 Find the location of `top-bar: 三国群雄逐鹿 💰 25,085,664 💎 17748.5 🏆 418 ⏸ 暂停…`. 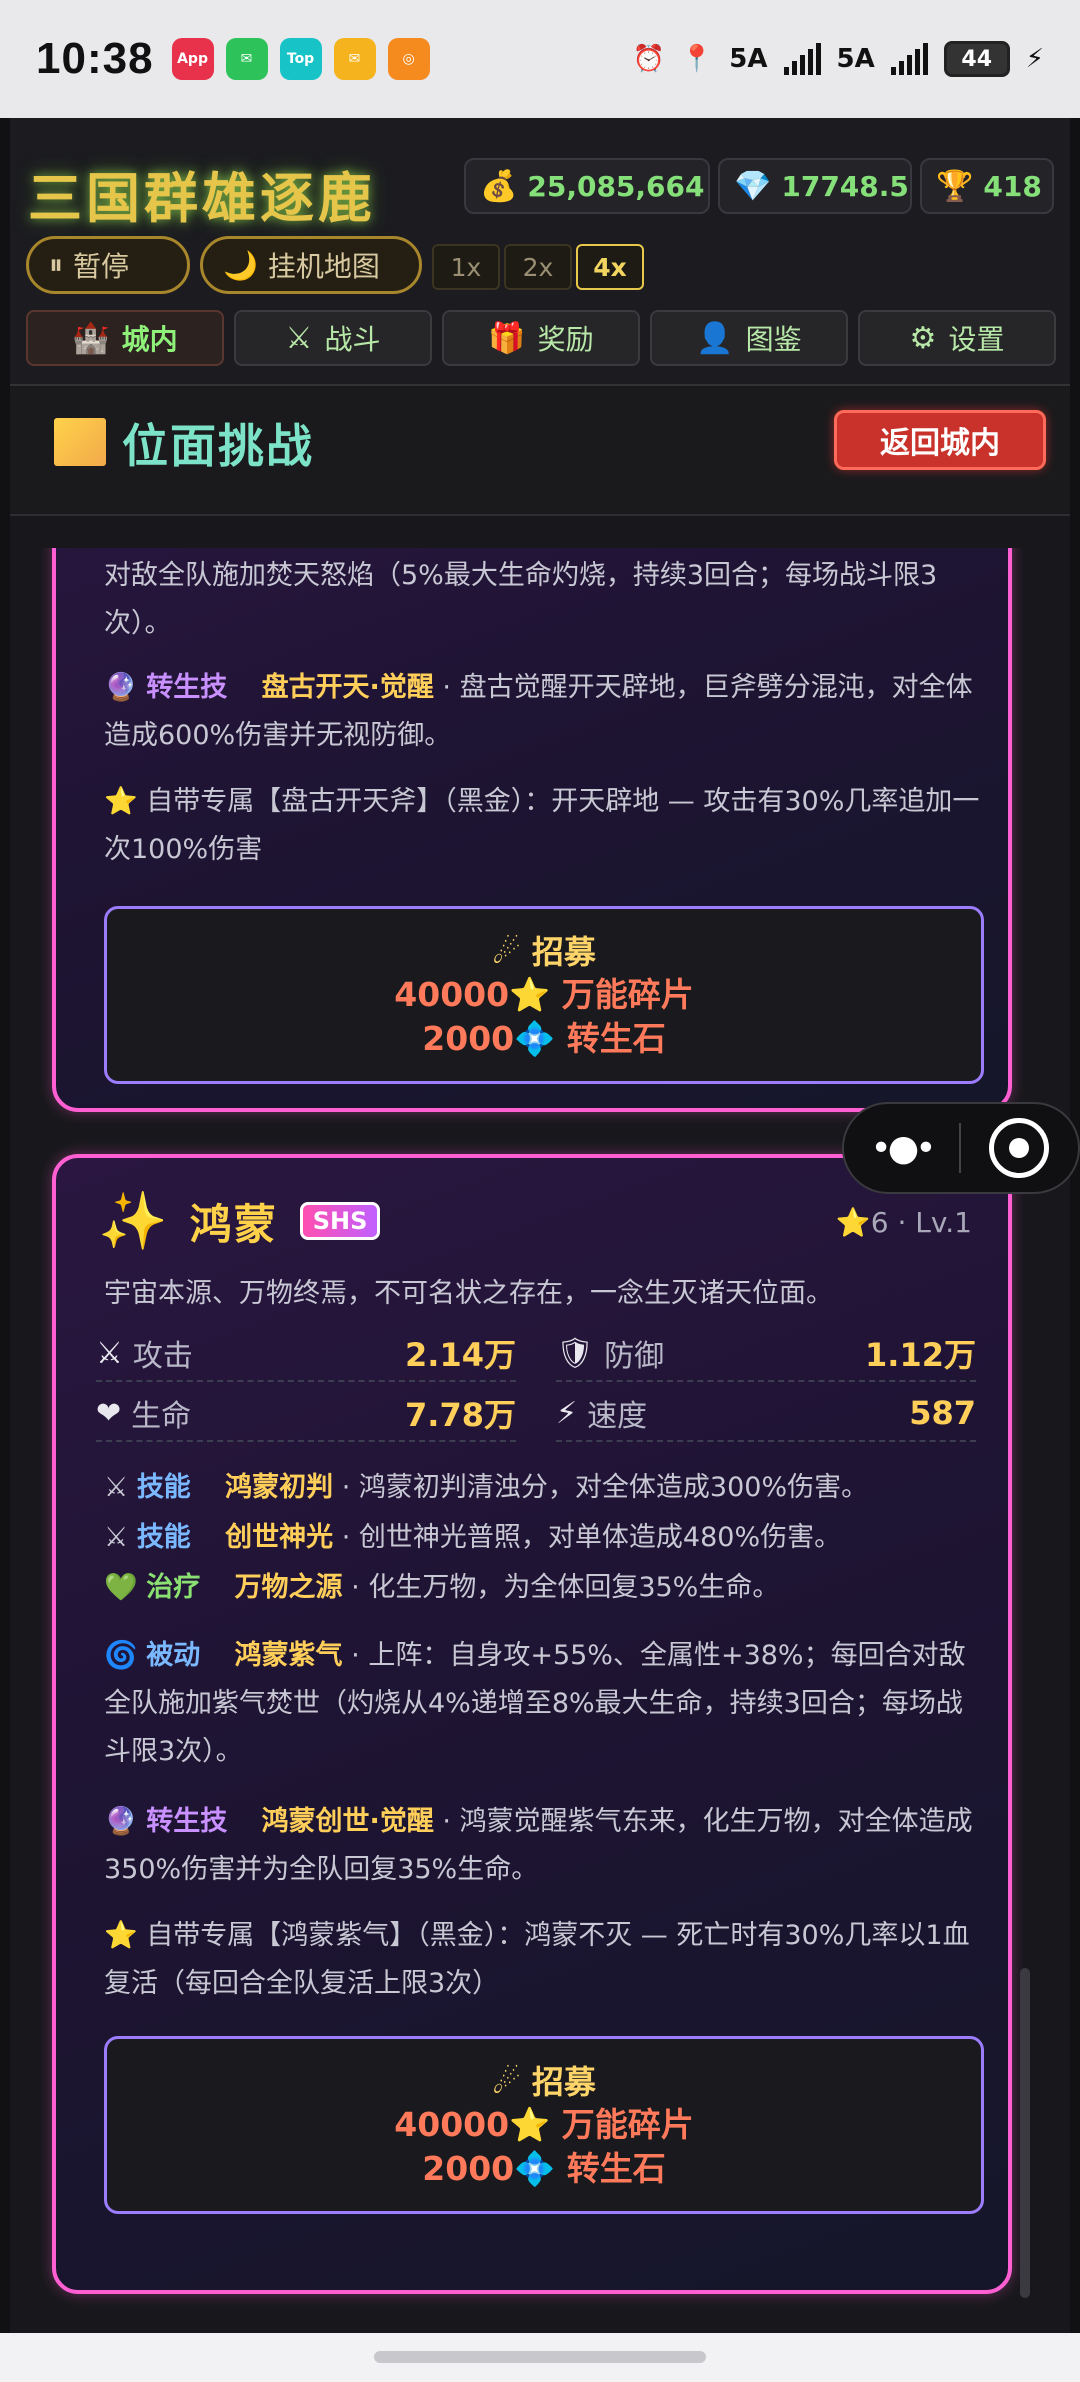

top-bar: 三国群雄逐鹿 💰 25,085,664 💎 17748.5 🏆 418 ⏸ 暂停… is located at coordinates (540, 252).